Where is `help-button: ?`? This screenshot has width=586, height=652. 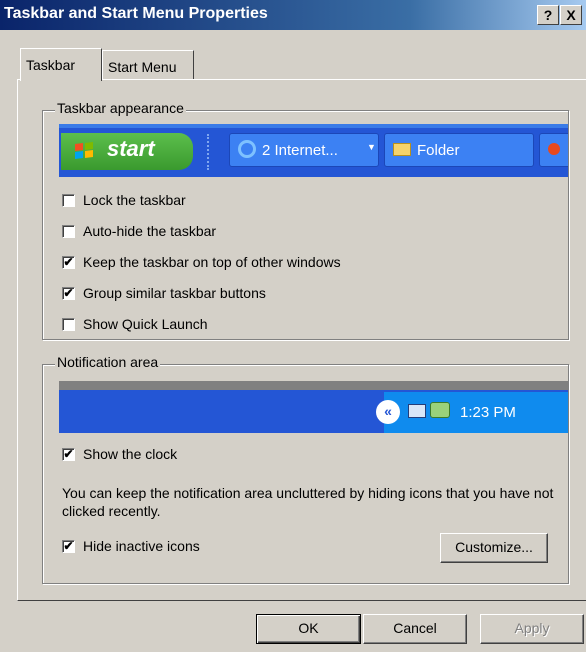 help-button: ? is located at coordinates (548, 15).